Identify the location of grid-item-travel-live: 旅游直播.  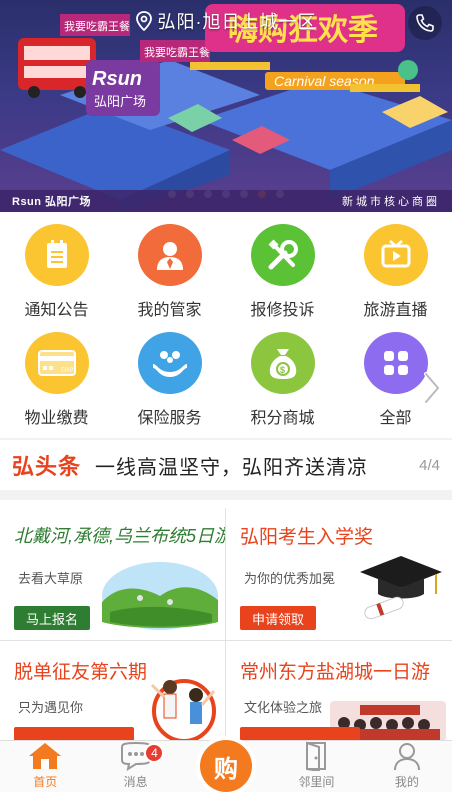
(395, 266).